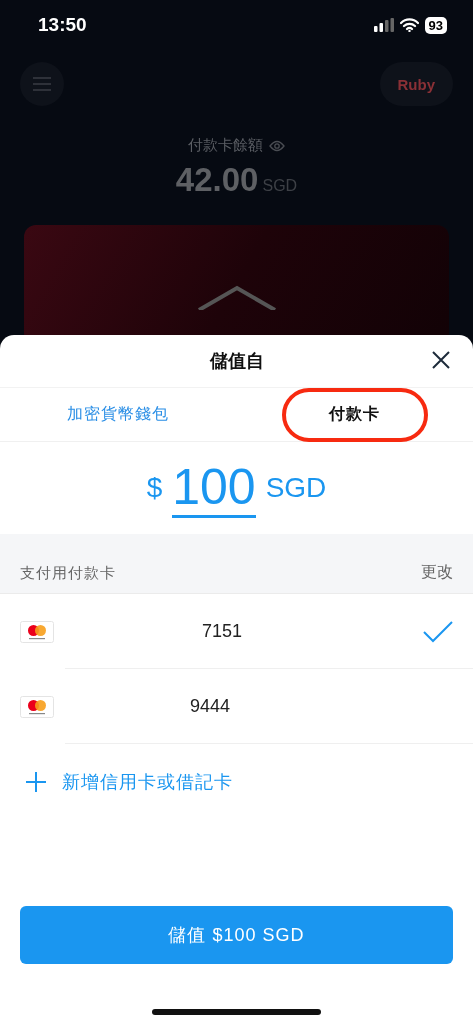 The width and height of the screenshot is (473, 1024). I want to click on currency-symbol: $, so click(154, 488).